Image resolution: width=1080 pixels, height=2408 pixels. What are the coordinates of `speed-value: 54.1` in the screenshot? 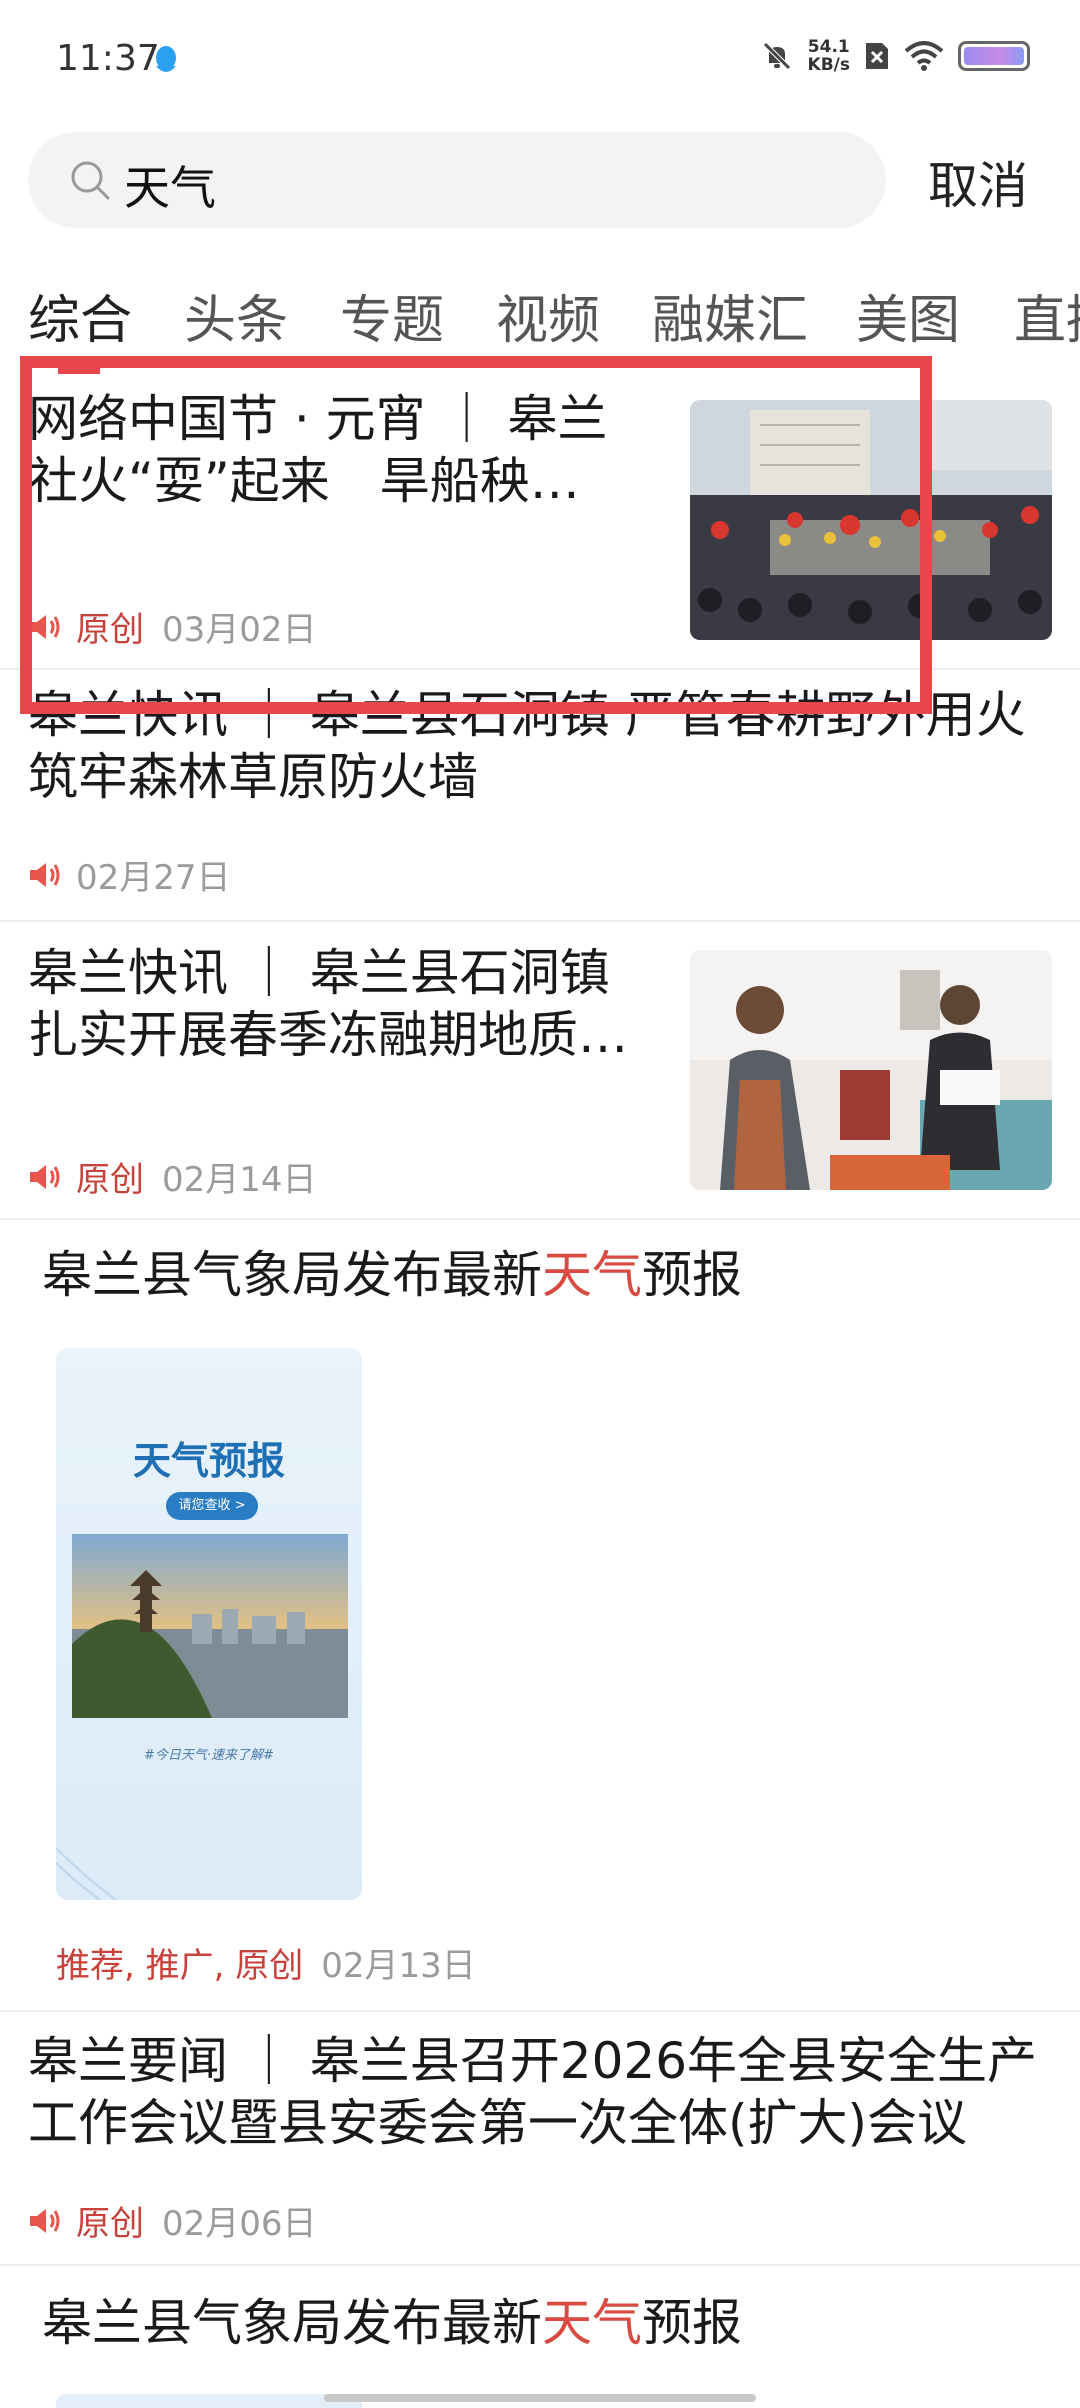 It's located at (828, 47).